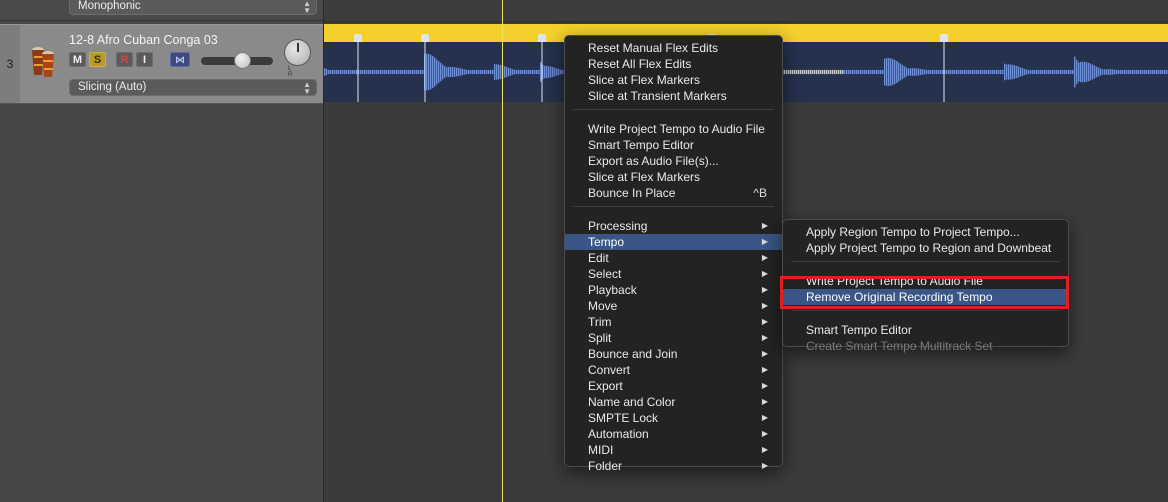 This screenshot has height=502, width=1168. What do you see at coordinates (673, 48) in the screenshot?
I see `menu-item-reset-manual-flex: Reset Manual Flex Edits` at bounding box center [673, 48].